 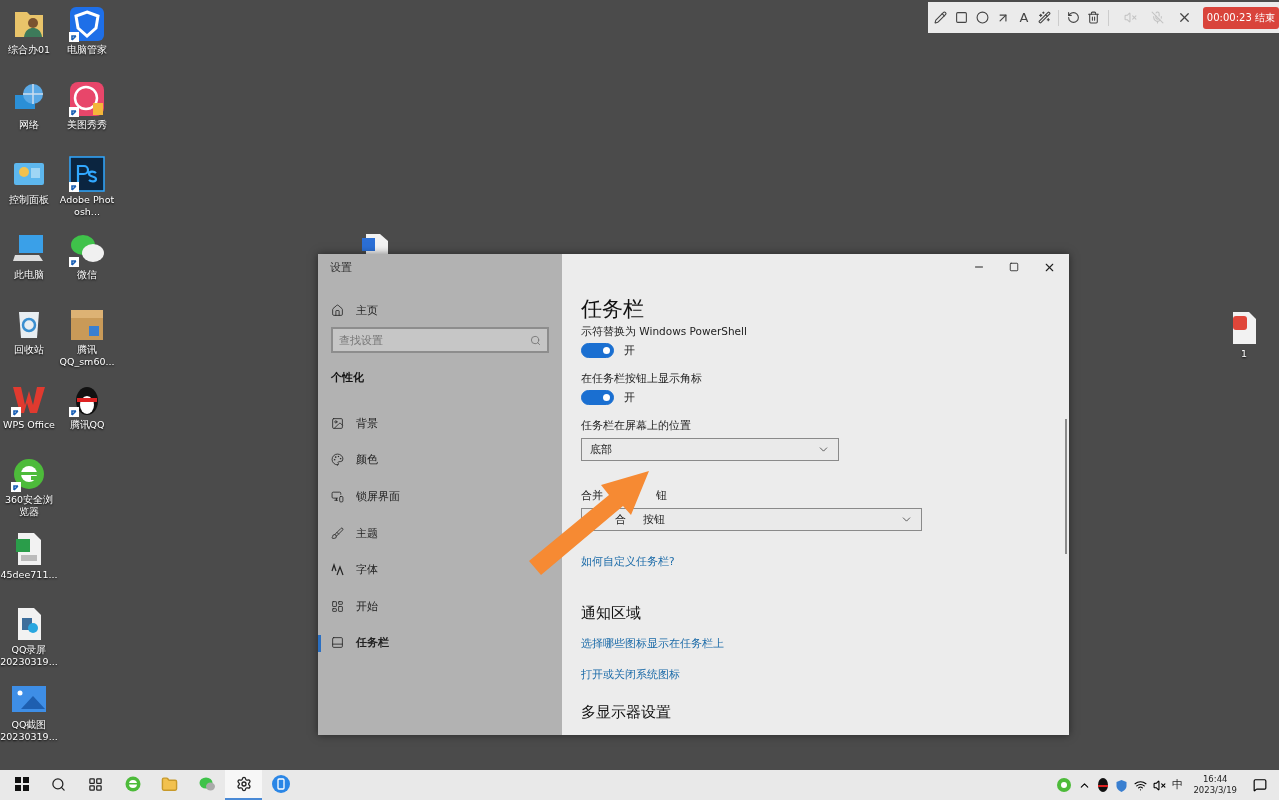 I want to click on circle-icon, so click(x=982, y=17).